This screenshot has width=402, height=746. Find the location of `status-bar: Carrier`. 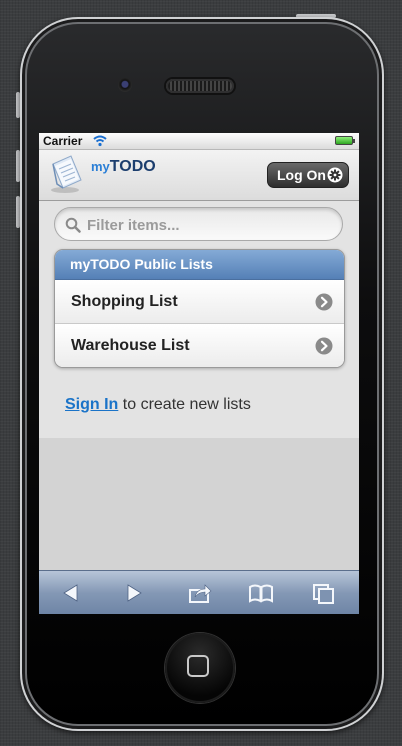

status-bar: Carrier is located at coordinates (199, 141).